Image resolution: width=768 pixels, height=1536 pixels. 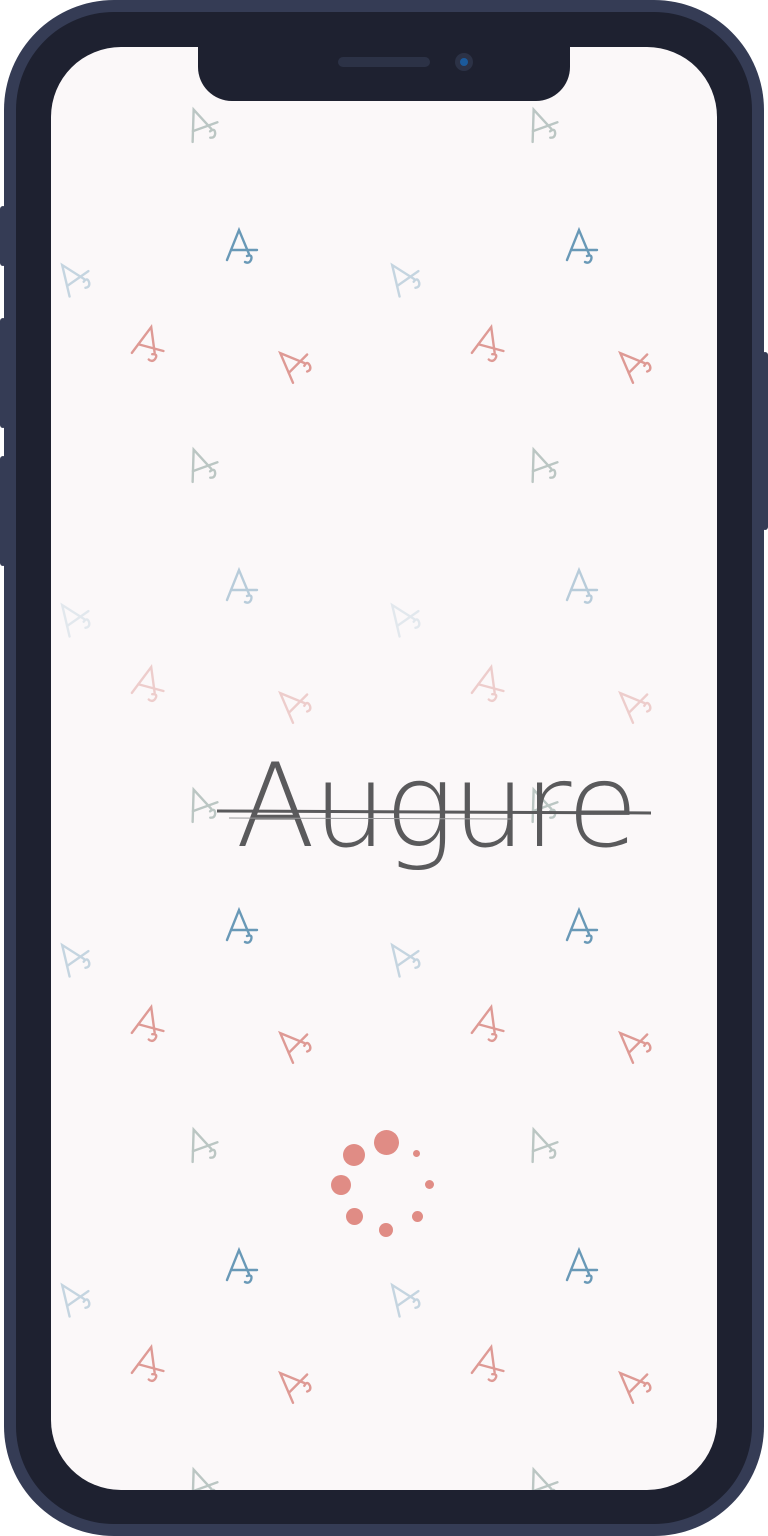 What do you see at coordinates (384, 74) in the screenshot?
I see `device-notch` at bounding box center [384, 74].